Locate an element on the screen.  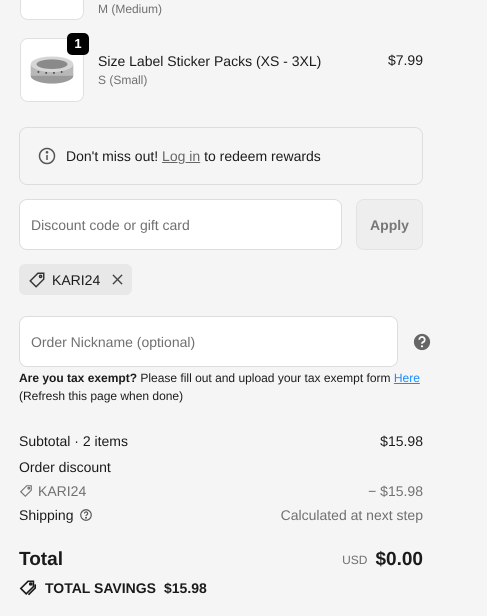
quantity-badge: 1 is located at coordinates (78, 44).